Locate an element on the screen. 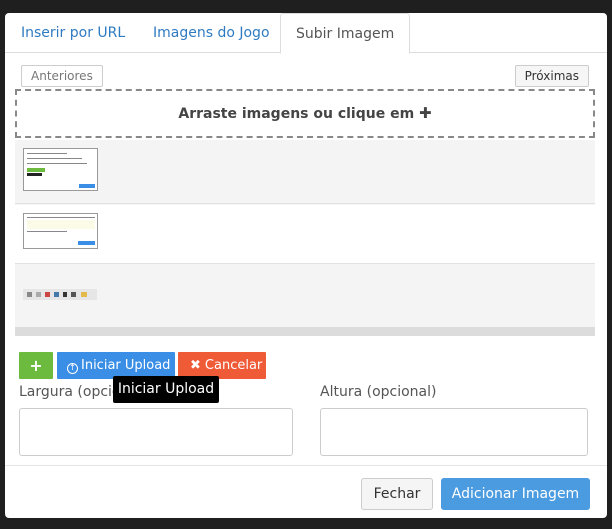  plus-icon: + is located at coordinates (36, 365).